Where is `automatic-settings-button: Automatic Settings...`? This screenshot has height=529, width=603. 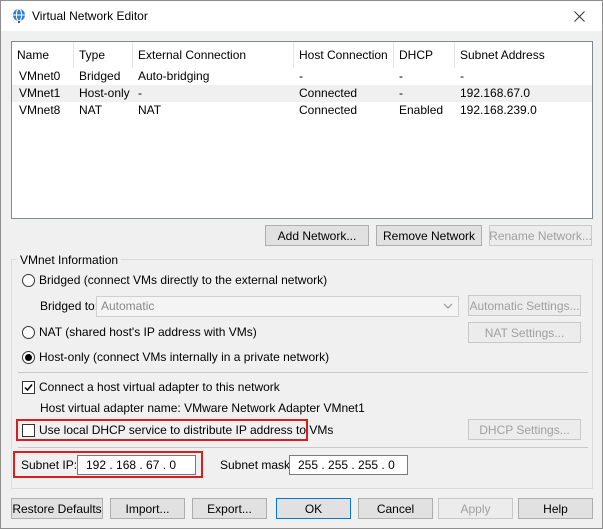 automatic-settings-button: Automatic Settings... is located at coordinates (524, 305).